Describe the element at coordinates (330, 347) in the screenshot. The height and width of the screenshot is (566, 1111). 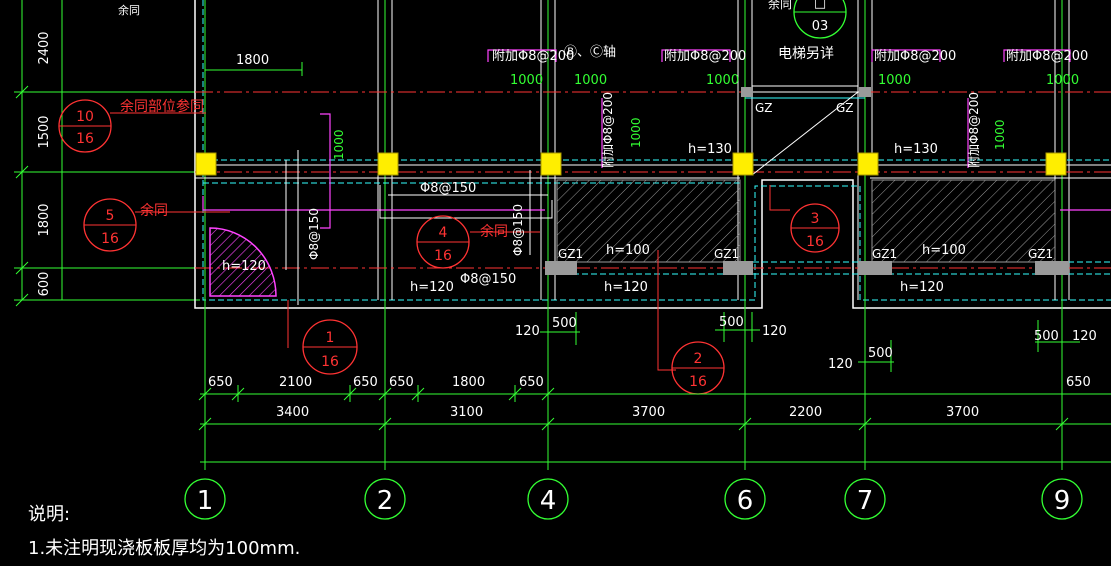
I see `callout-1-16: 1 16` at that location.